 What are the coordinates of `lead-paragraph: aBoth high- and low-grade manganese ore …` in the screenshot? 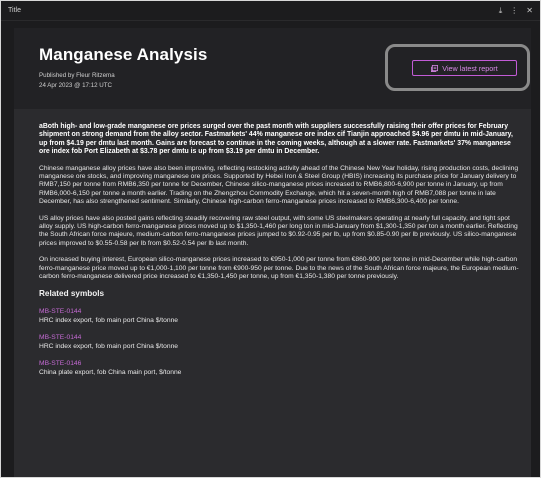 It's located at (276, 139).